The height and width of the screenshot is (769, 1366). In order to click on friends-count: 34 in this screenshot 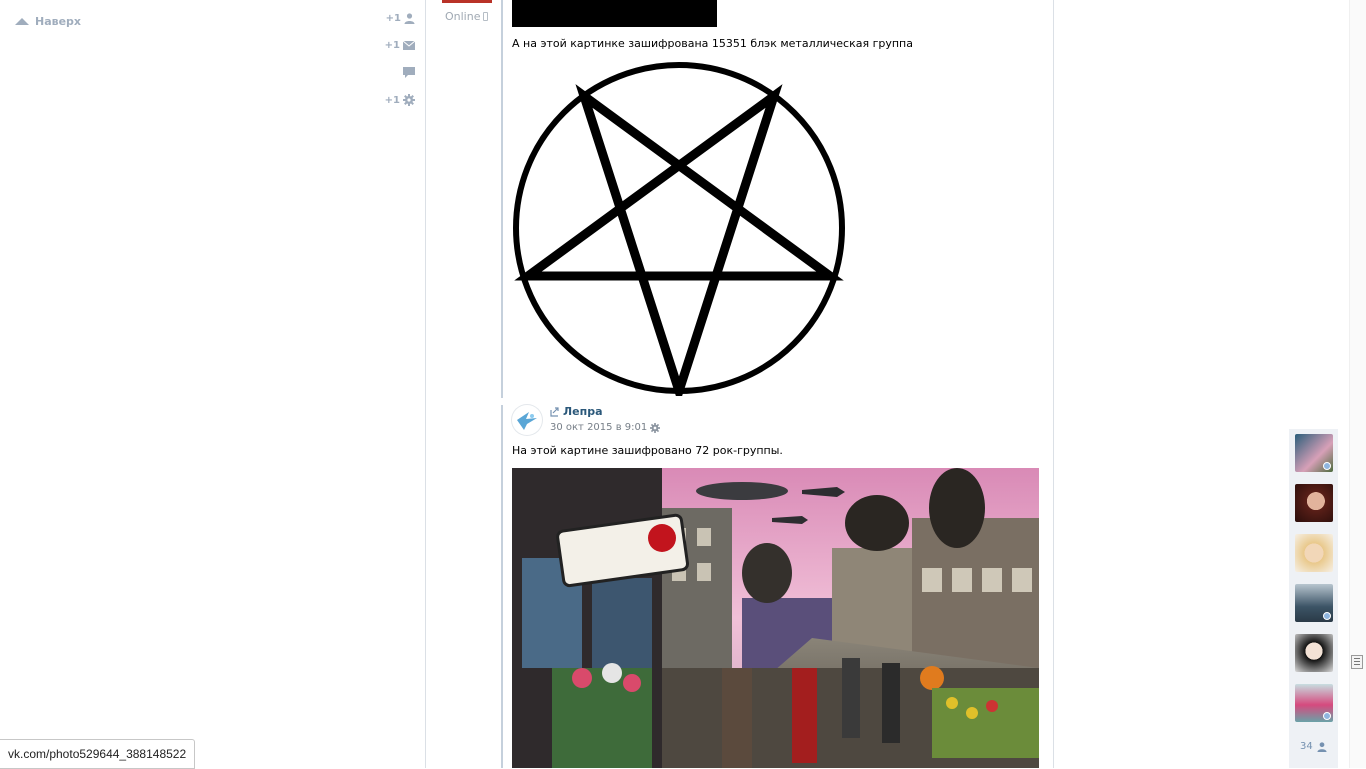, I will do `click(1313, 746)`.